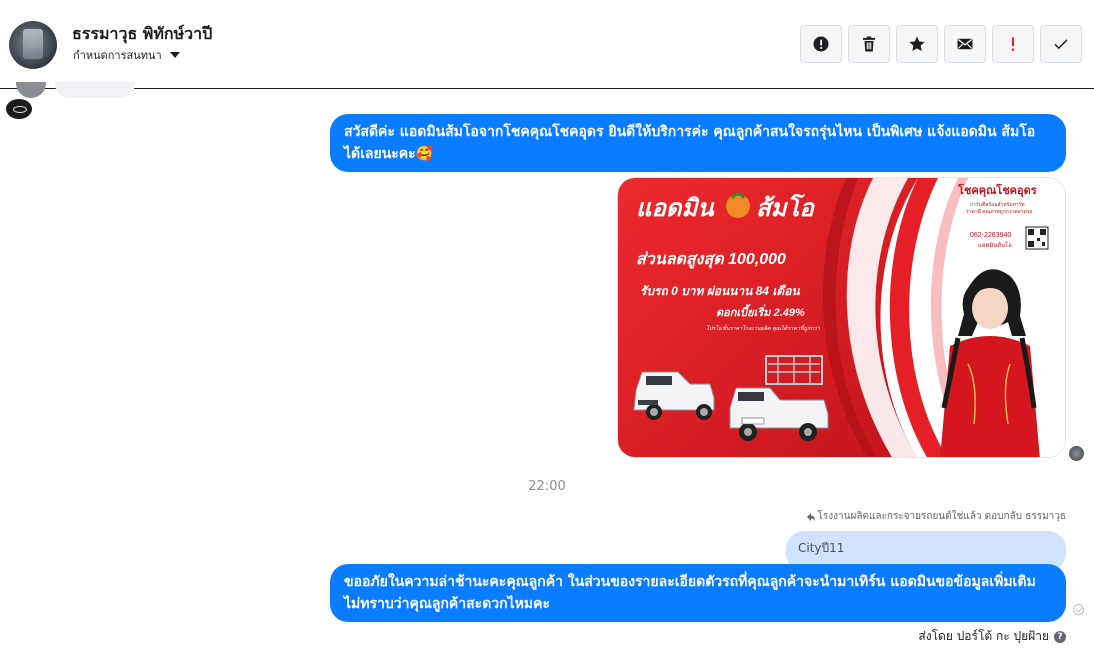 This screenshot has width=1094, height=671. I want to click on dealer-sub: การันตีพร้อมสำหรับพาร์ท, so click(997, 204).